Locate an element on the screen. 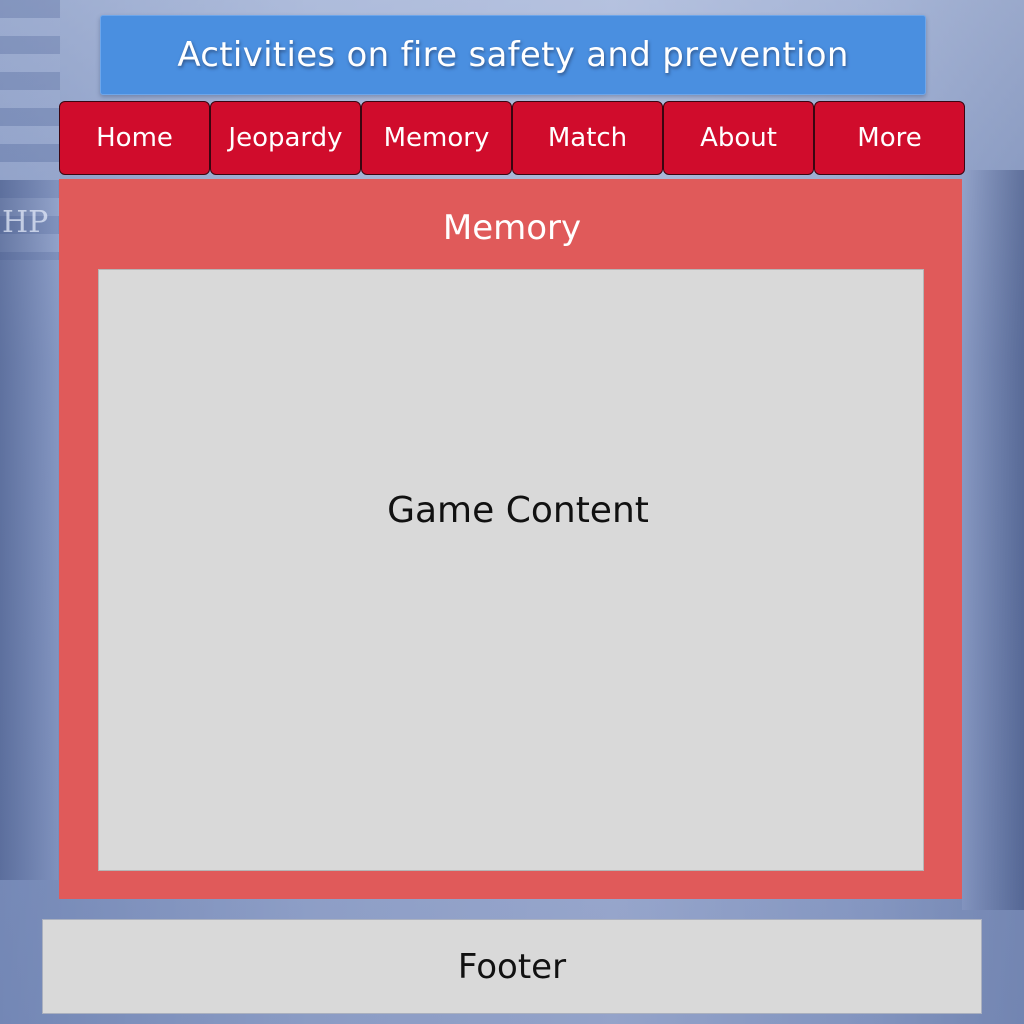 This screenshot has width=1024, height=1024. section-title: Memory is located at coordinates (512, 228).